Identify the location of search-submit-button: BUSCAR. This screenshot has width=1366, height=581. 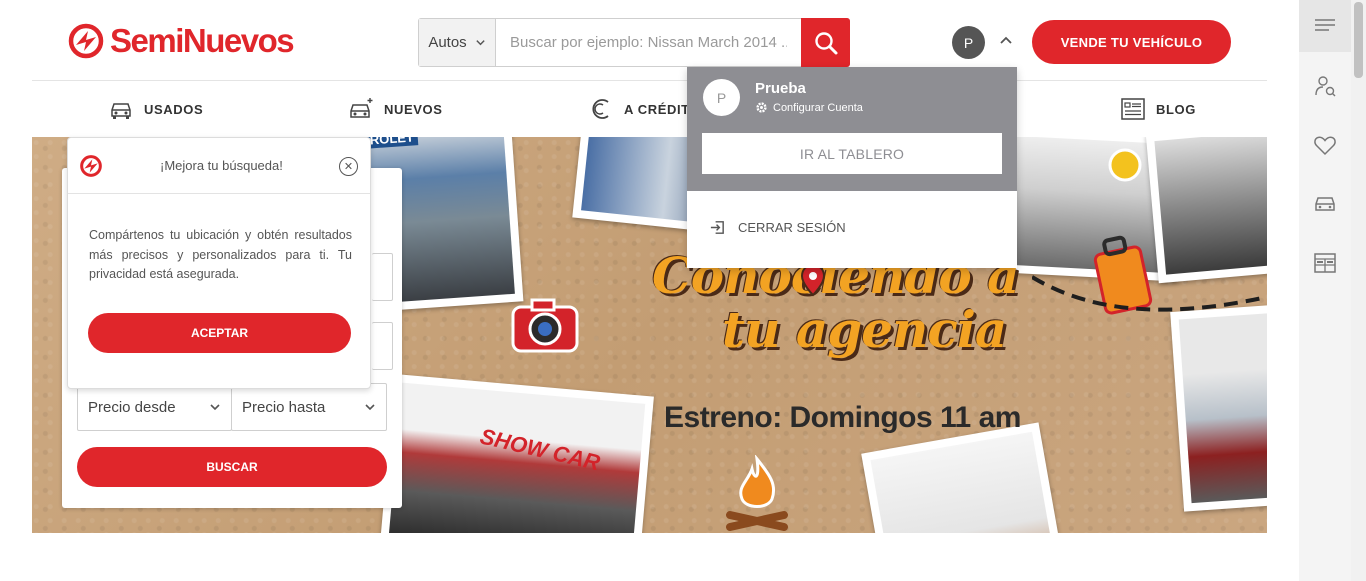
(232, 467).